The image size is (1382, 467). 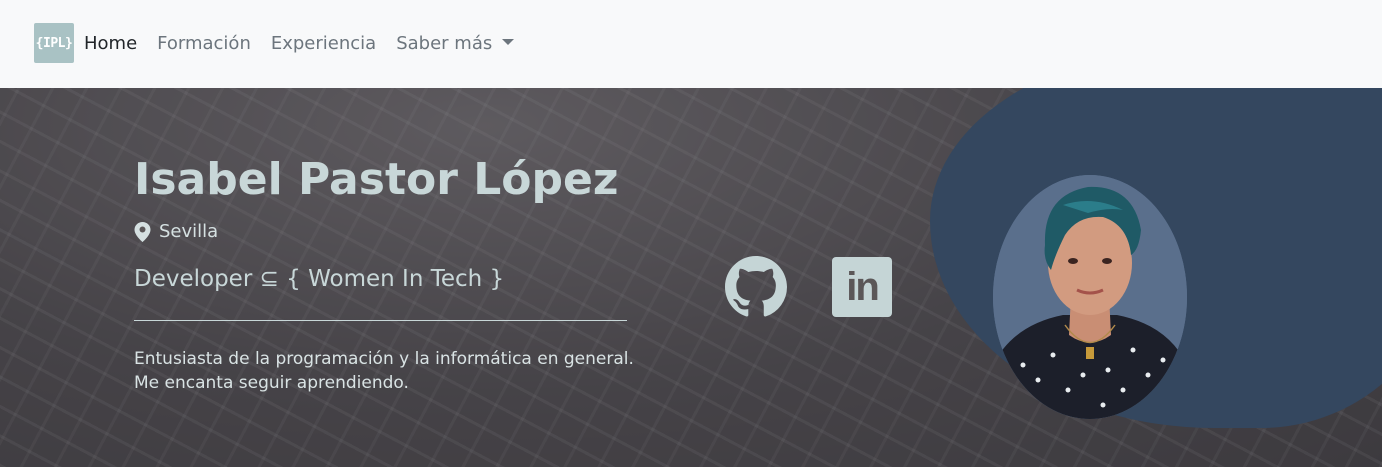 What do you see at coordinates (756, 287) in the screenshot?
I see `github-icon` at bounding box center [756, 287].